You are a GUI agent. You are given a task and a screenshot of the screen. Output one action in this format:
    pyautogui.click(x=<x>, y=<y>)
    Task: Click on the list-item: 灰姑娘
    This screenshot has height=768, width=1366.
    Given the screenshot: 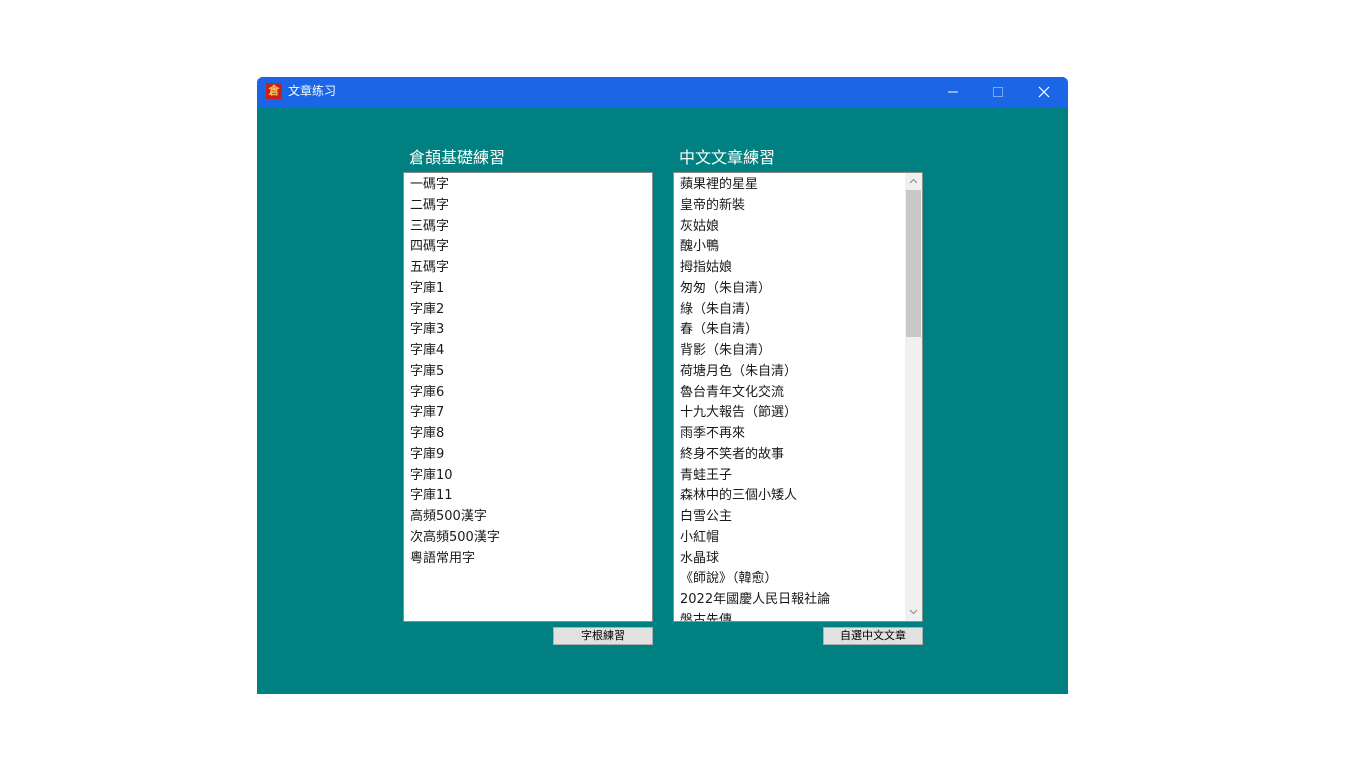 What is the action you would take?
    pyautogui.click(x=798, y=227)
    